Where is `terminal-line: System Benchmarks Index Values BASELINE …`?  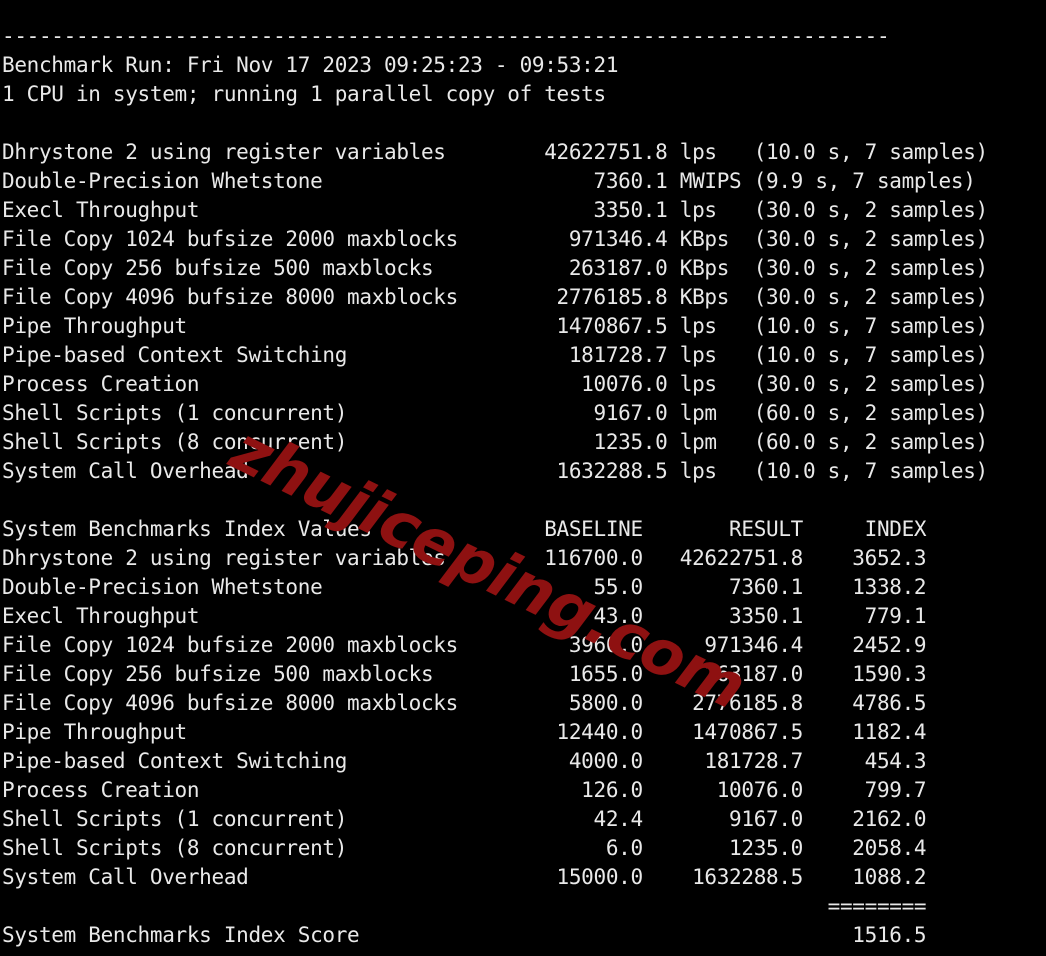 terminal-line: System Benchmarks Index Values BASELINE … is located at coordinates (464, 529).